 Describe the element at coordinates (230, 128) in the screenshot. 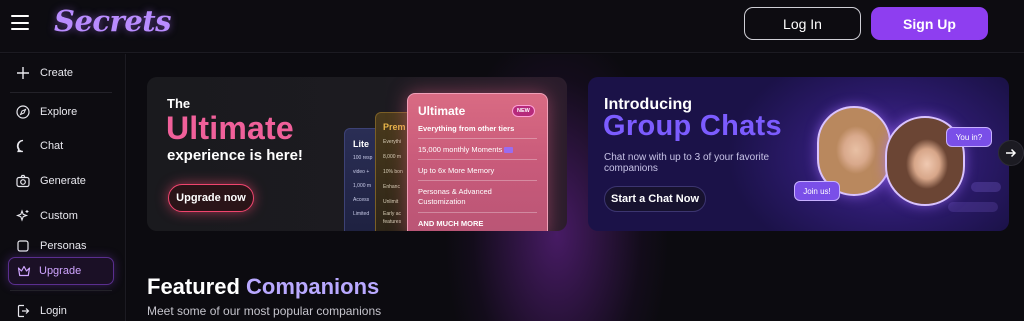

I see `banner-headline: Ultimate` at that location.